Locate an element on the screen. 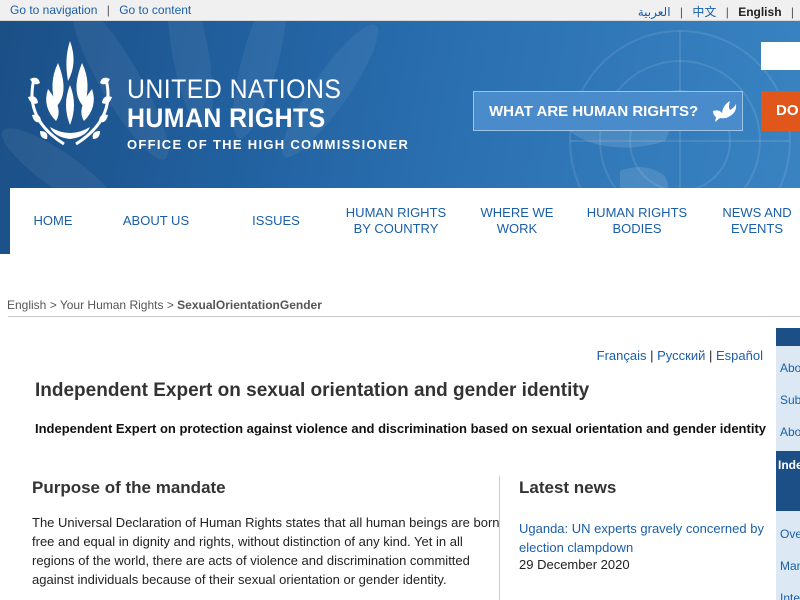 The image size is (800, 600). lang-english-current: English is located at coordinates (760, 12).